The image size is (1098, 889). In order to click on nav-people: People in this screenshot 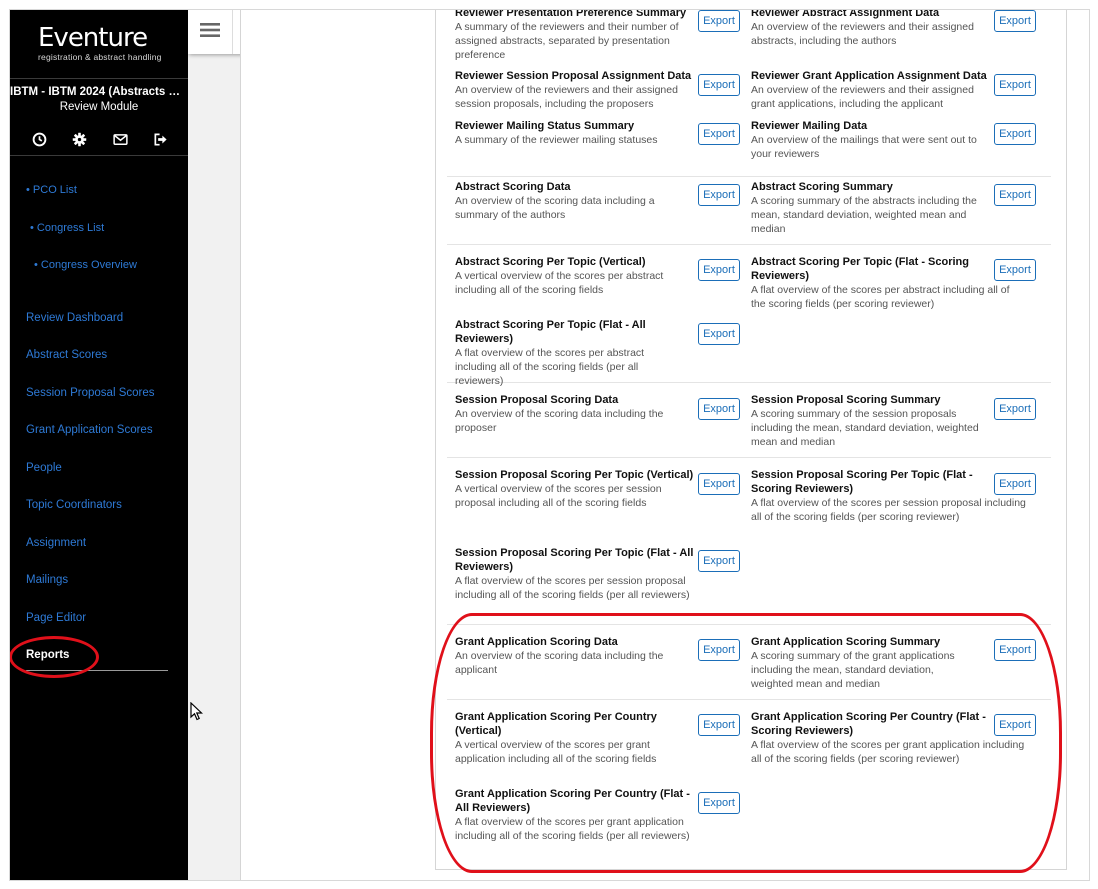, I will do `click(44, 468)`.